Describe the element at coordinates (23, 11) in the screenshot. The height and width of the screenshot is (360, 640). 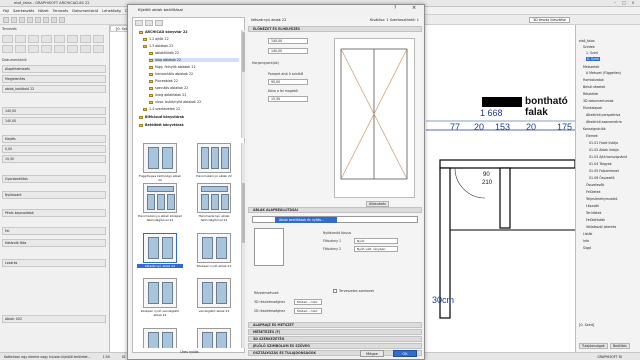
I see `menu-edit: Szerkesztés` at that location.